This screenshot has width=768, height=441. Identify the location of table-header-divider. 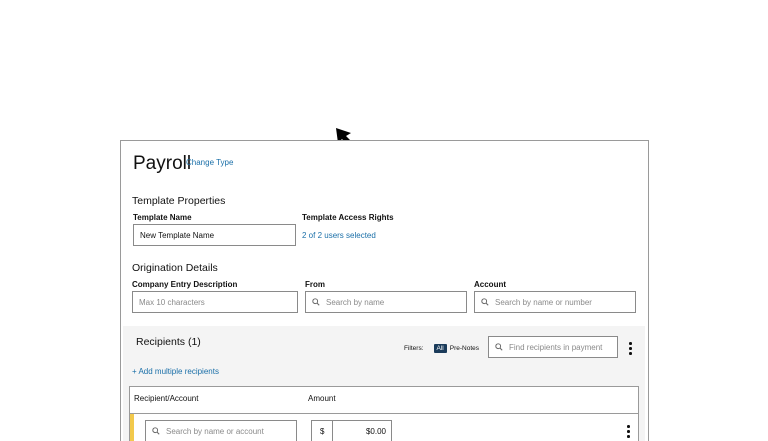
(384, 413).